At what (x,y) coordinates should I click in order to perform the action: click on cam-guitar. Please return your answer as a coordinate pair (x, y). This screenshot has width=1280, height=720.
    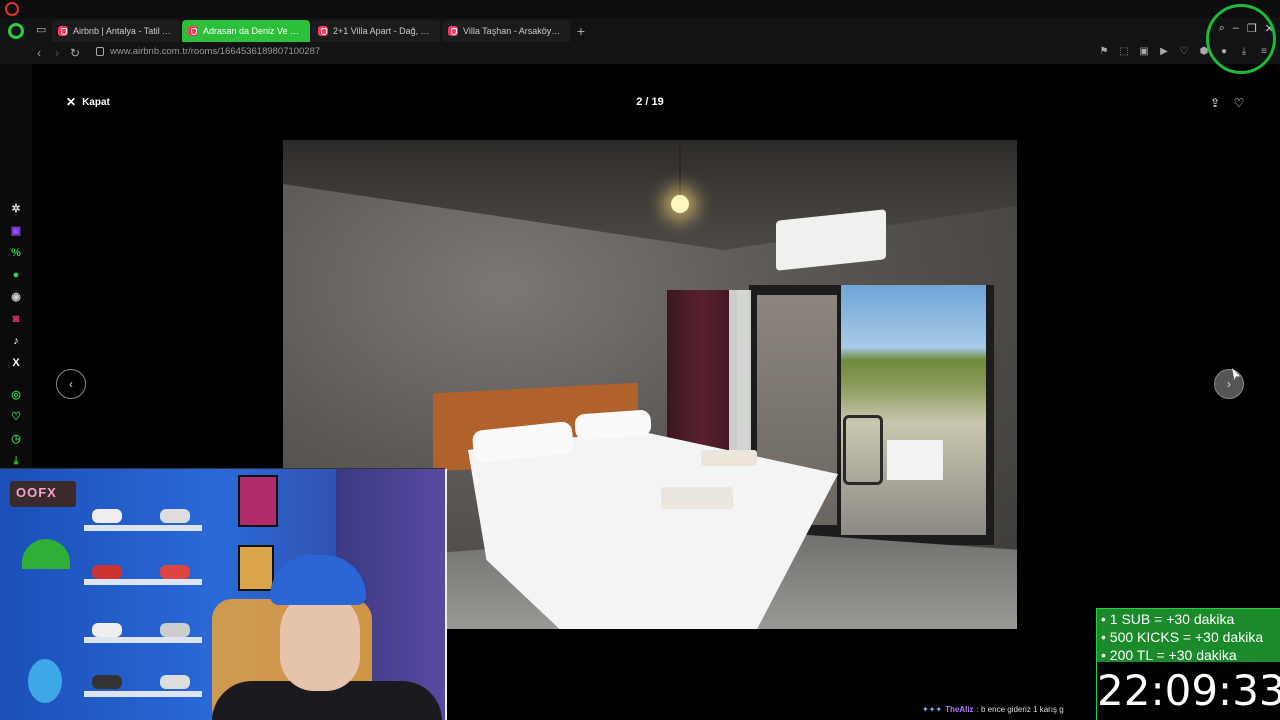
    Looking at the image, I should click on (45, 681).